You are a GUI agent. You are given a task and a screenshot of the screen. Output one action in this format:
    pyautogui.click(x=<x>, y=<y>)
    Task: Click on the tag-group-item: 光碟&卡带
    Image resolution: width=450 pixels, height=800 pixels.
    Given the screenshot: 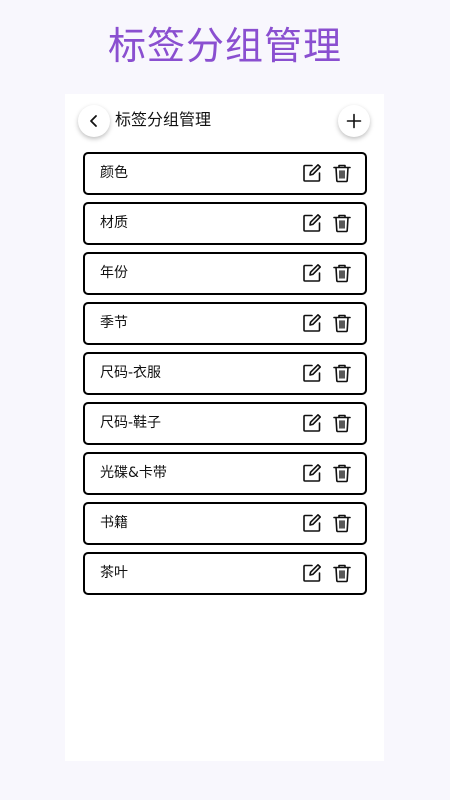 What is the action you would take?
    pyautogui.click(x=225, y=473)
    